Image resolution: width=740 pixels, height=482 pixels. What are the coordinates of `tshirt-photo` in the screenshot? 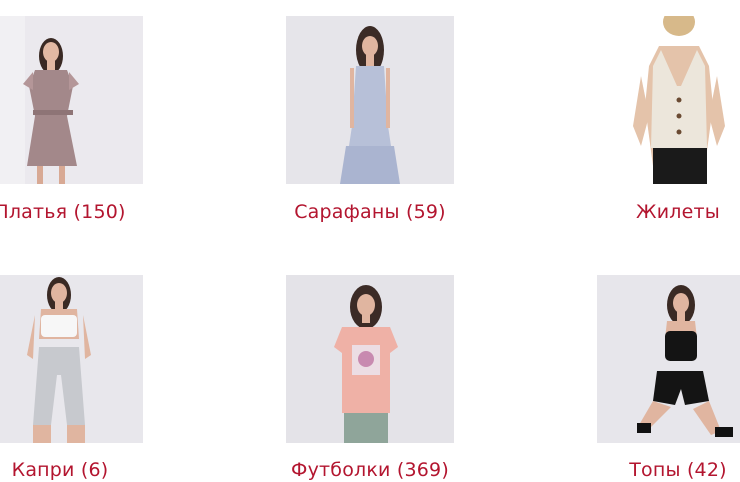 It's located at (370, 359).